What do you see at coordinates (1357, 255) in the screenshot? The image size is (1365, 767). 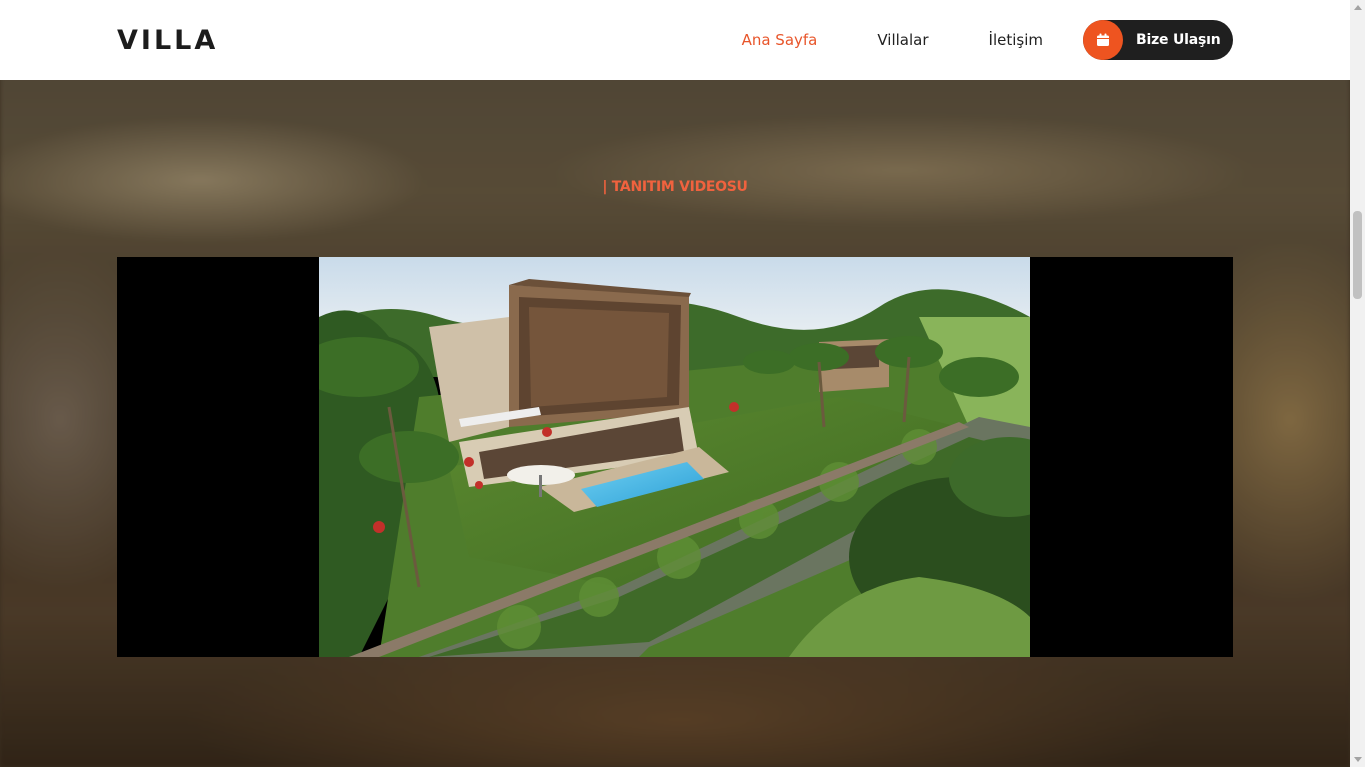 I see `scrollbar-thumb` at bounding box center [1357, 255].